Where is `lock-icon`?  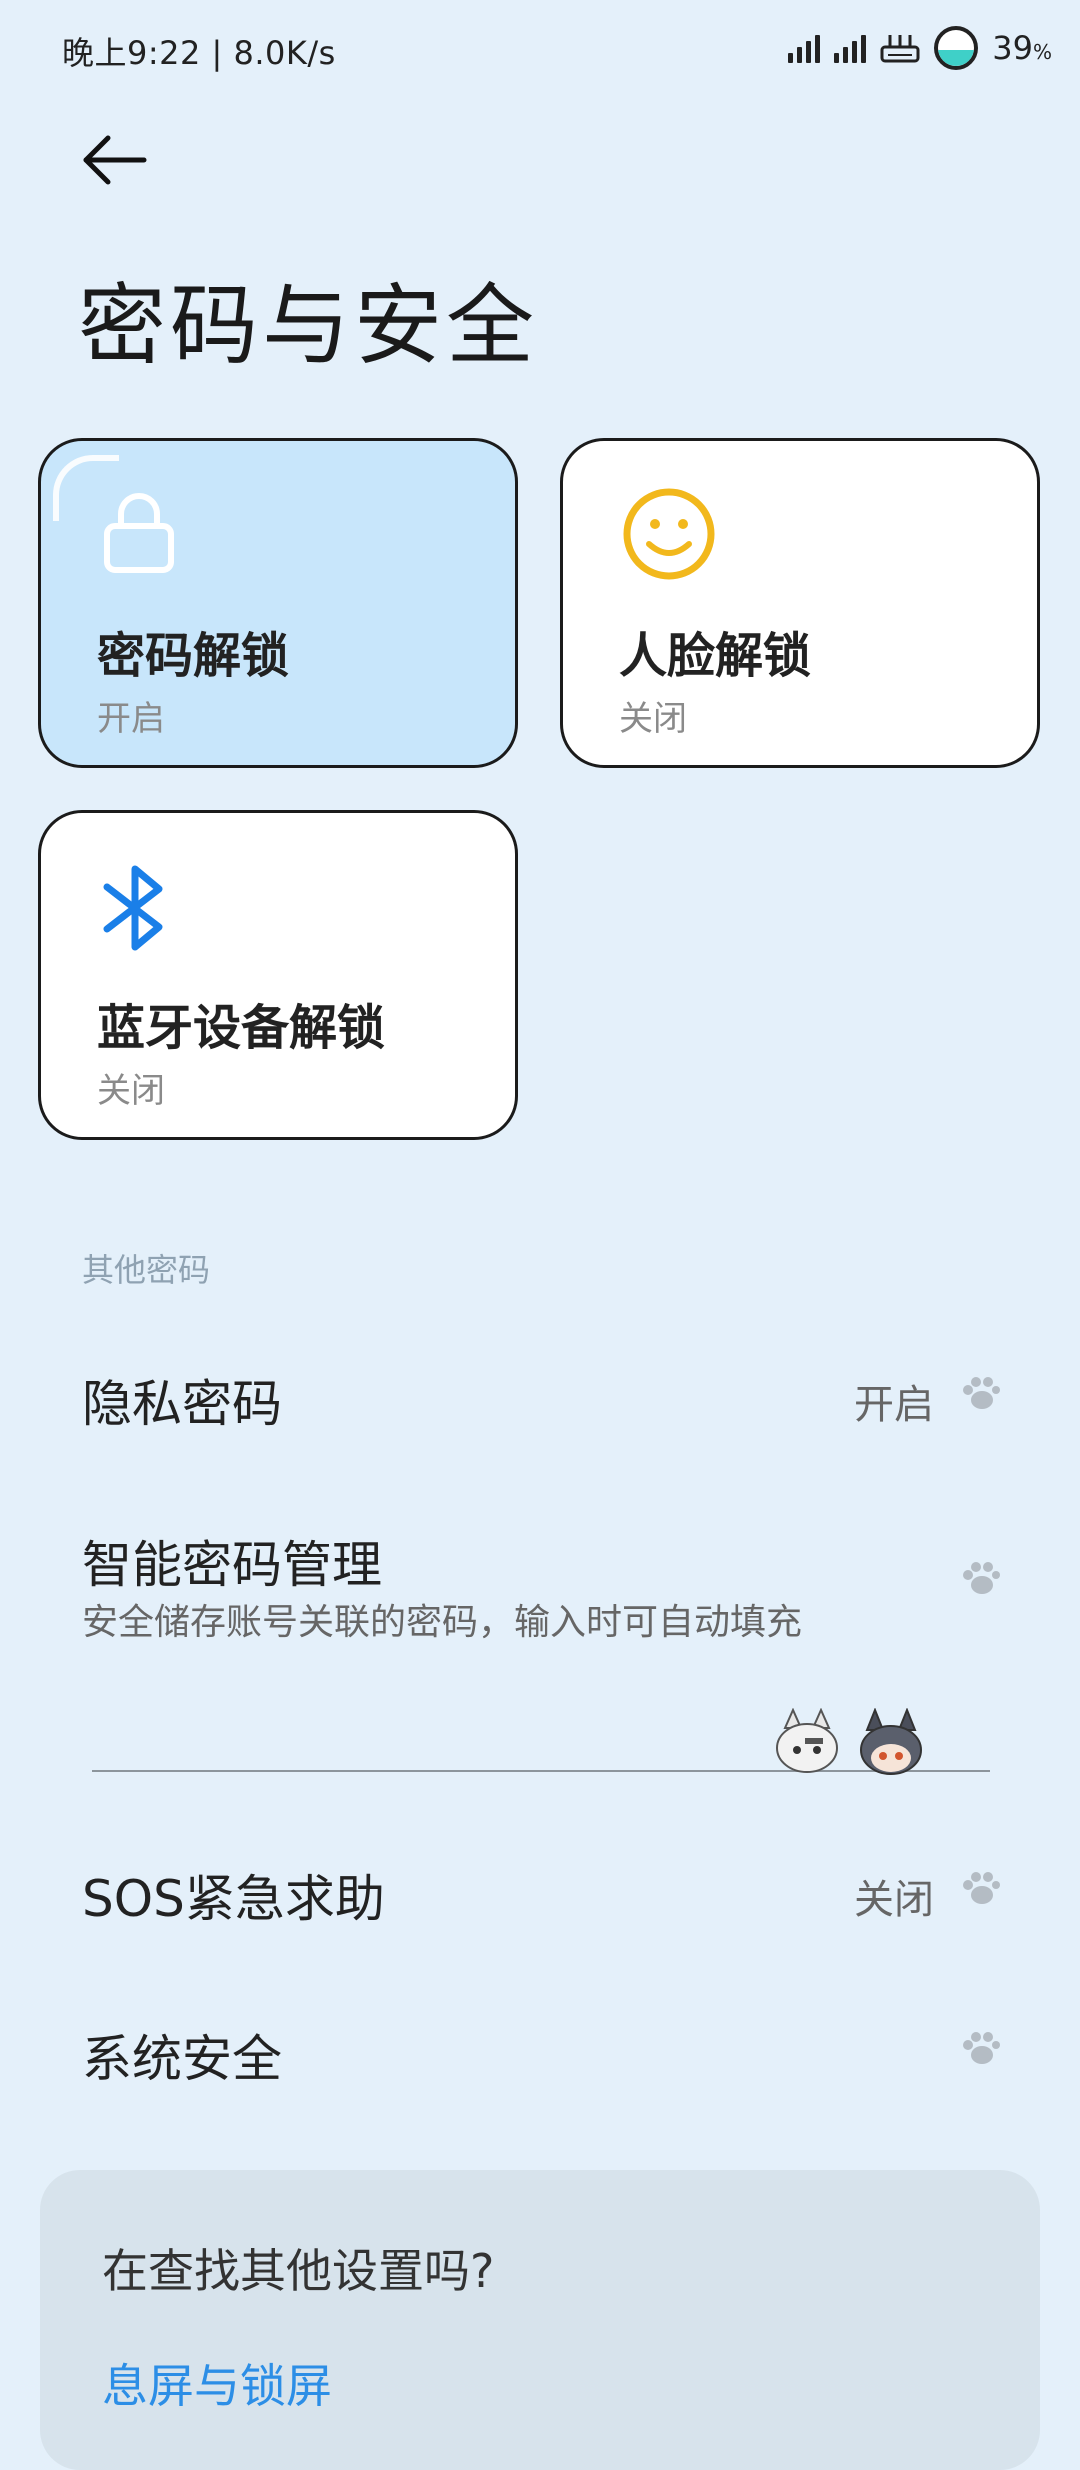
lock-icon is located at coordinates (139, 533).